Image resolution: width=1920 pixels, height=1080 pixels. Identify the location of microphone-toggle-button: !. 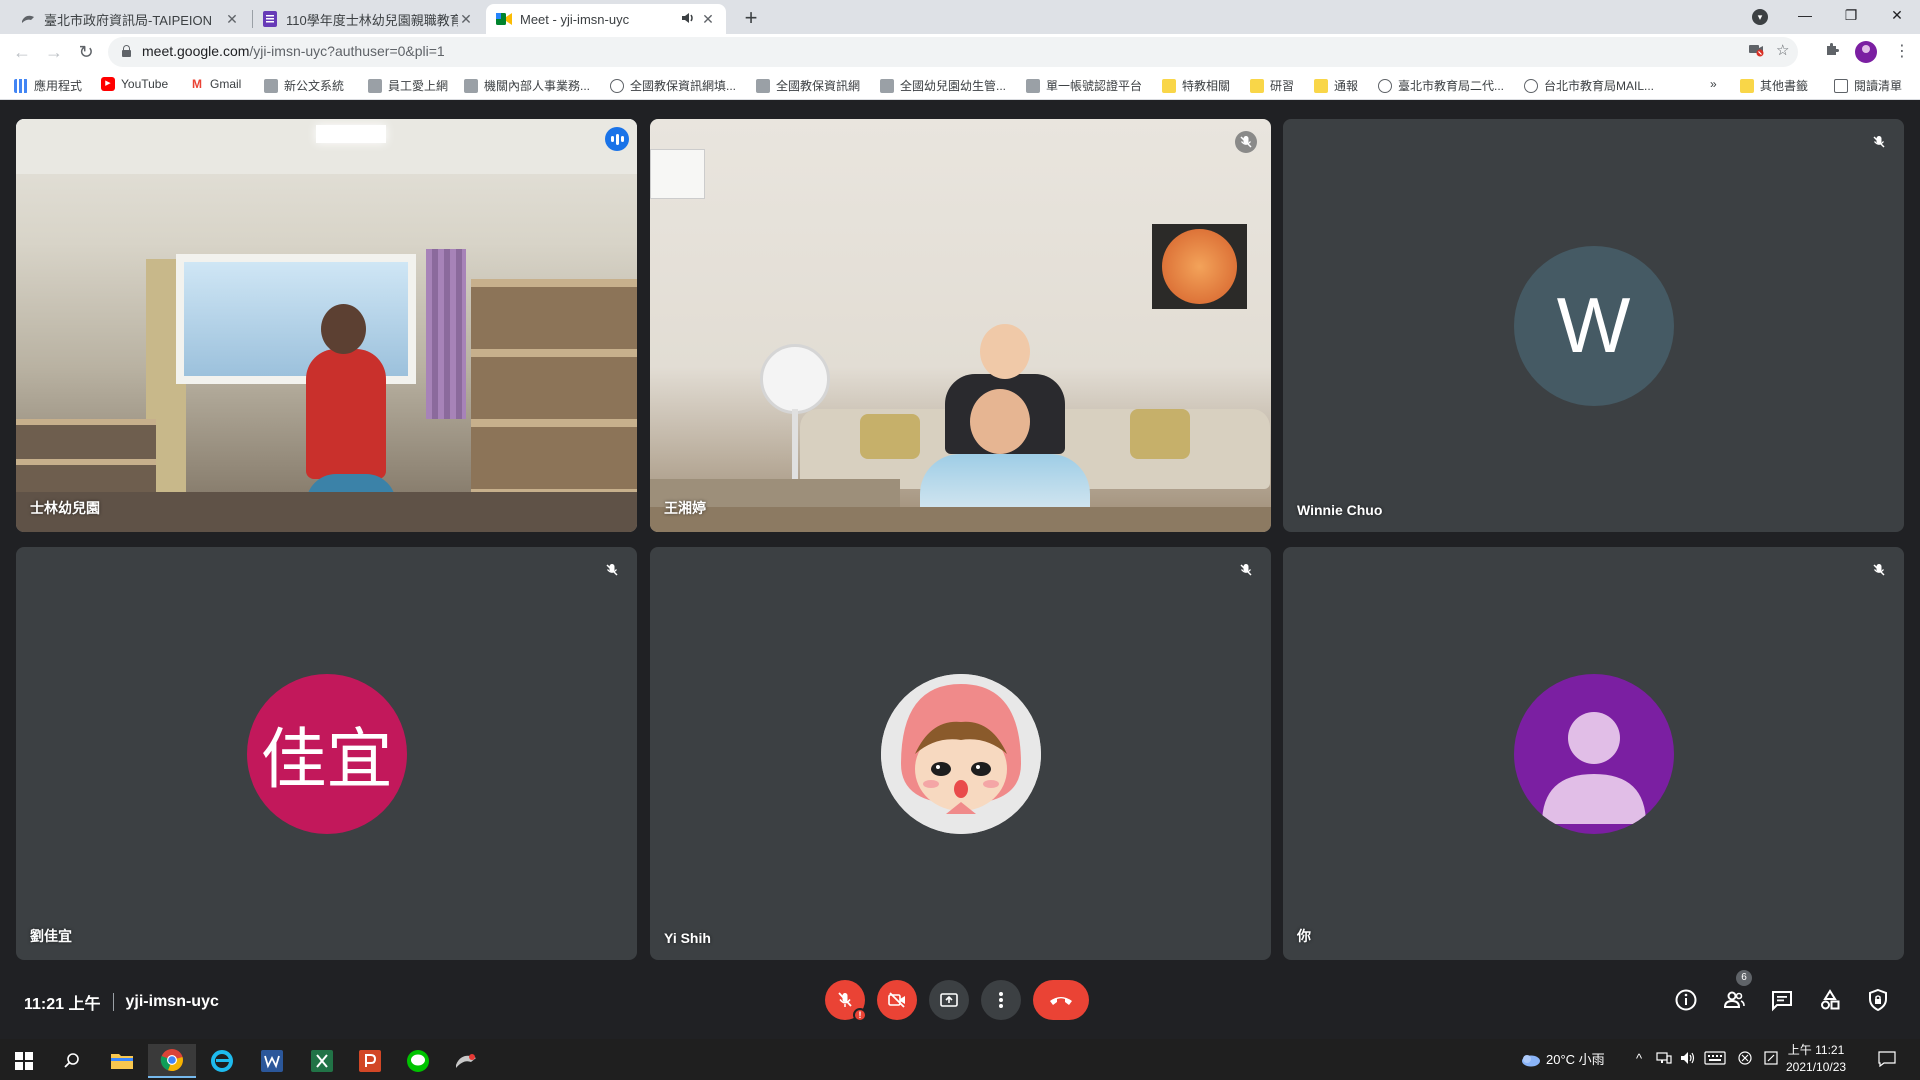
(846, 1001).